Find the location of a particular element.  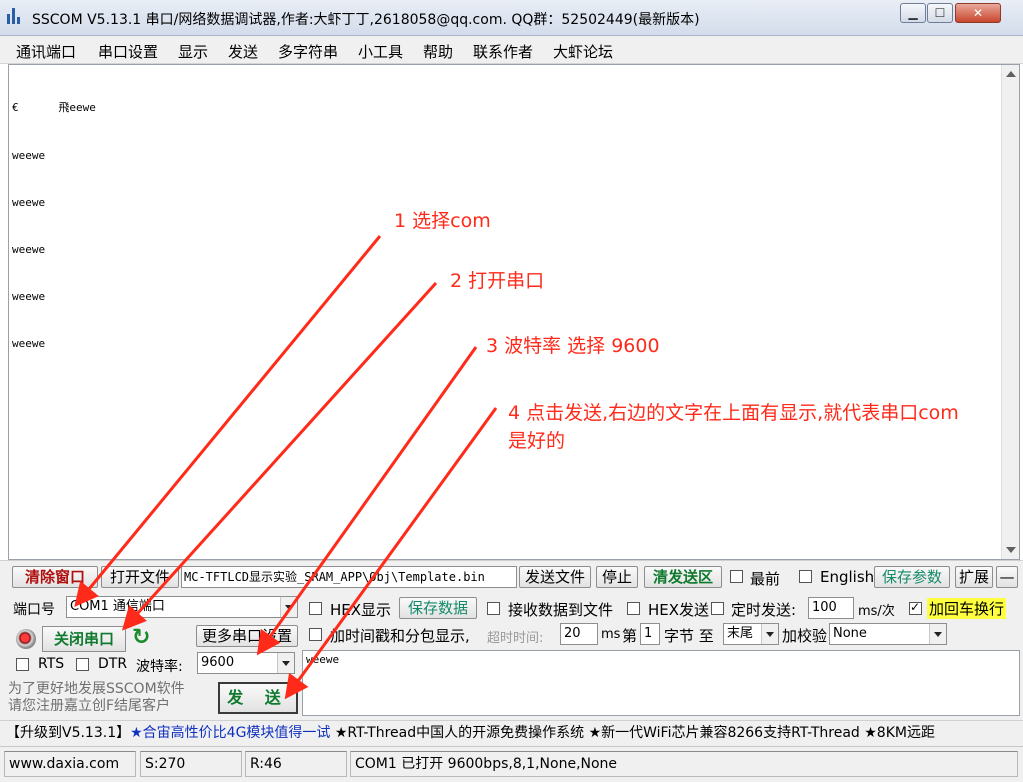

scroll-up-icon is located at coordinates (1011, 74).